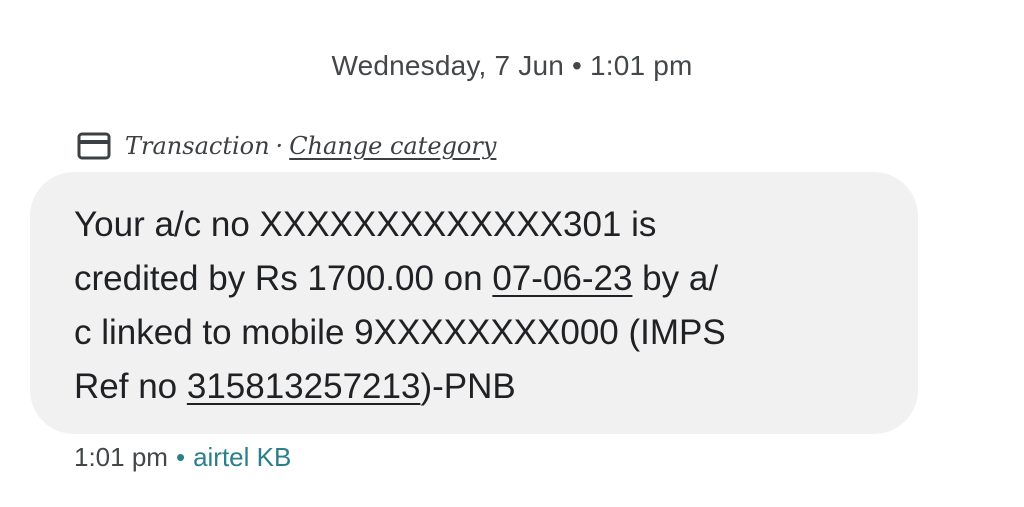 The height and width of the screenshot is (507, 1024). I want to click on sim-label: airtel KB, so click(242, 457).